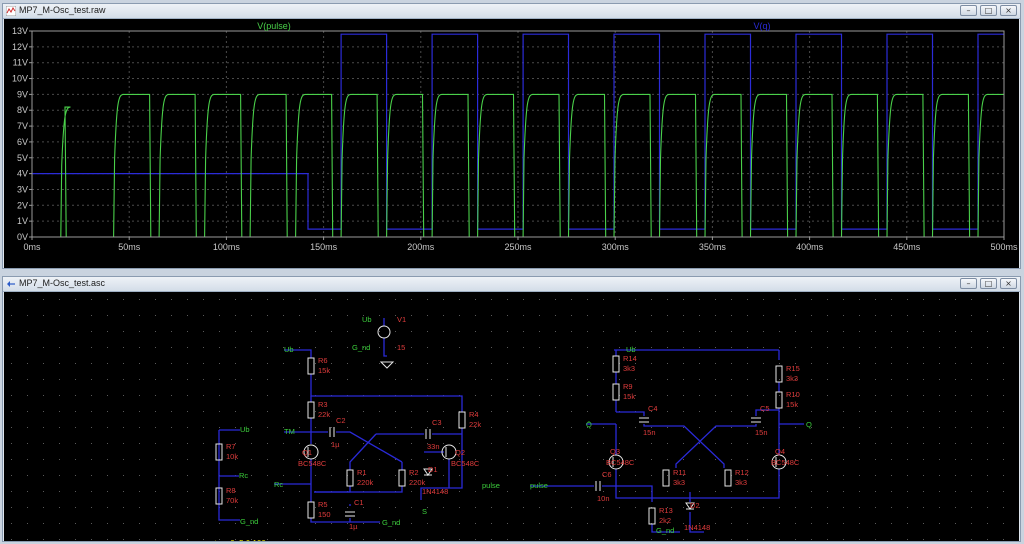 The image size is (1024, 544). I want to click on y-tick-label: 10V, so click(20, 79).